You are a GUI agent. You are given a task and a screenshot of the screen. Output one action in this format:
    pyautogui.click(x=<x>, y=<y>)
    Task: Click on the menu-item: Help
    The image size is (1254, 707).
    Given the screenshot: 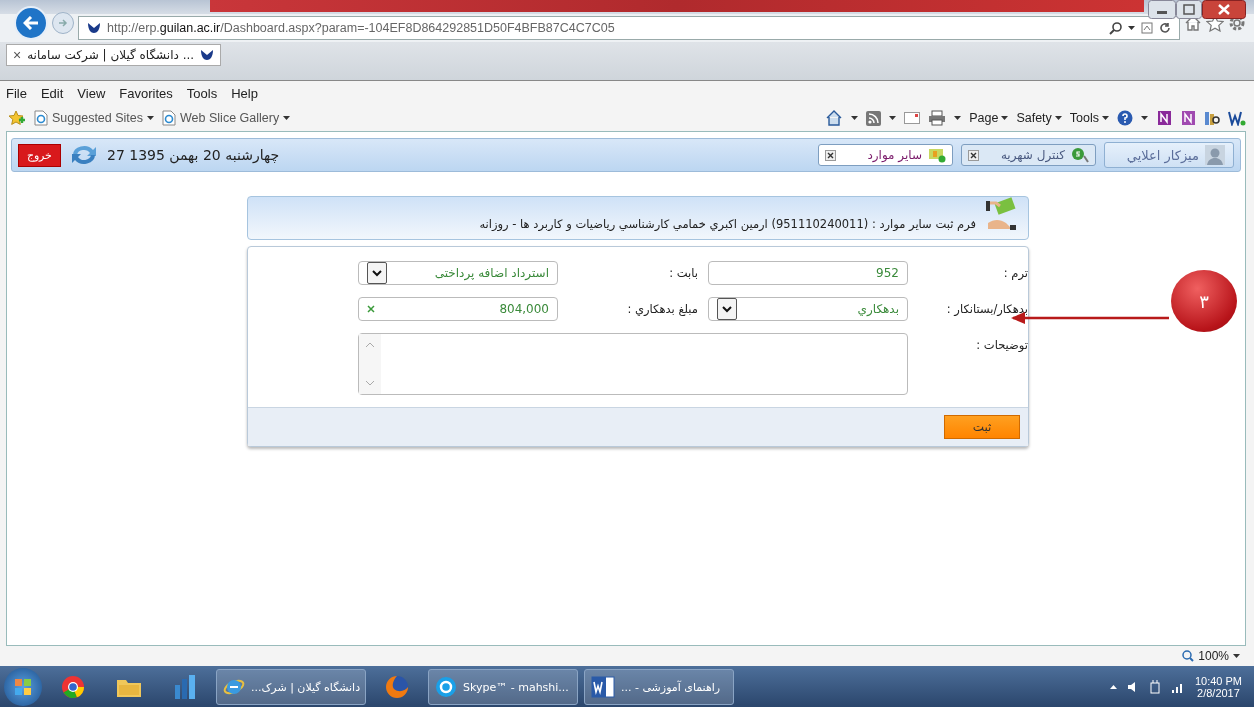 What is the action you would take?
    pyautogui.click(x=244, y=93)
    